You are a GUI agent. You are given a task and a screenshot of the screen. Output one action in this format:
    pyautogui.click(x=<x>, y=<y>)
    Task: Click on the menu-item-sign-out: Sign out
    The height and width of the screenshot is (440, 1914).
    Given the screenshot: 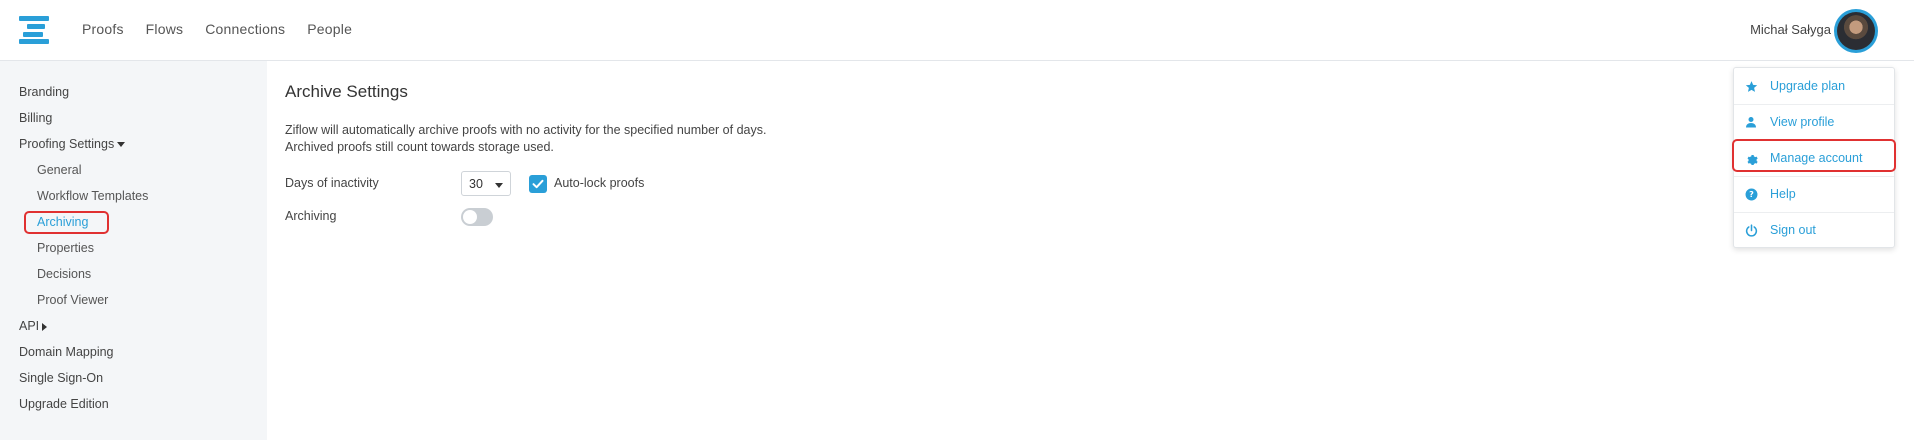 What is the action you would take?
    pyautogui.click(x=1814, y=230)
    